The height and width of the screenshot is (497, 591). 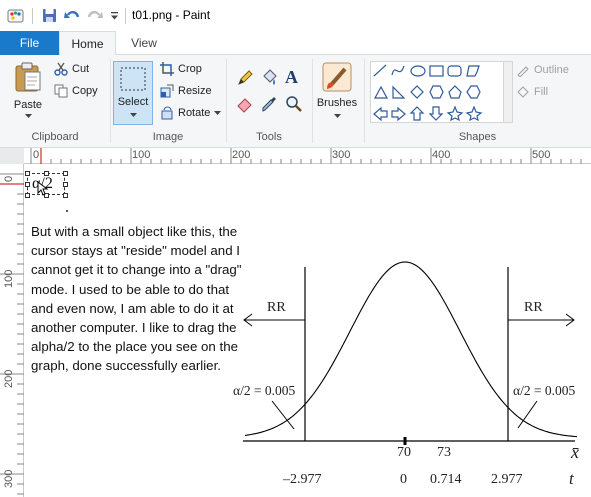 What do you see at coordinates (167, 113) in the screenshot?
I see `rotate-icon` at bounding box center [167, 113].